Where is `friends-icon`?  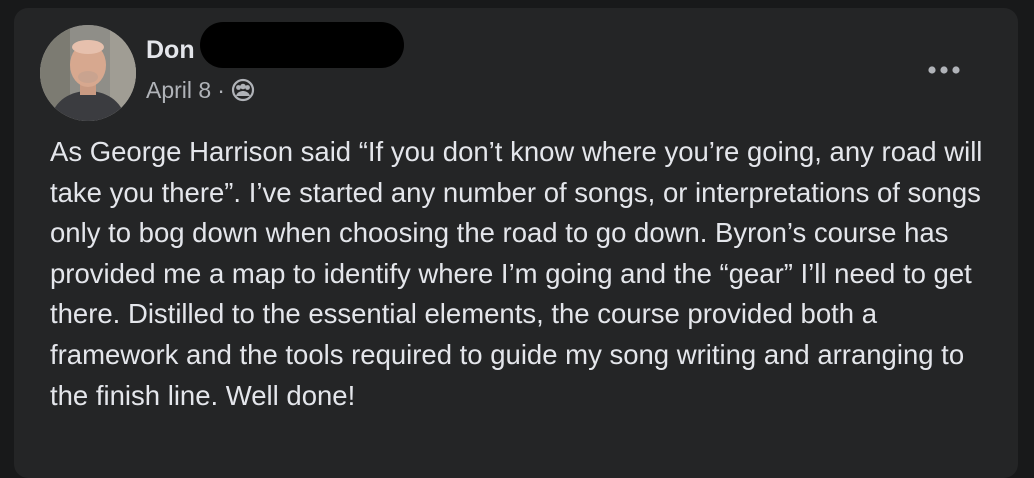 friends-icon is located at coordinates (243, 90).